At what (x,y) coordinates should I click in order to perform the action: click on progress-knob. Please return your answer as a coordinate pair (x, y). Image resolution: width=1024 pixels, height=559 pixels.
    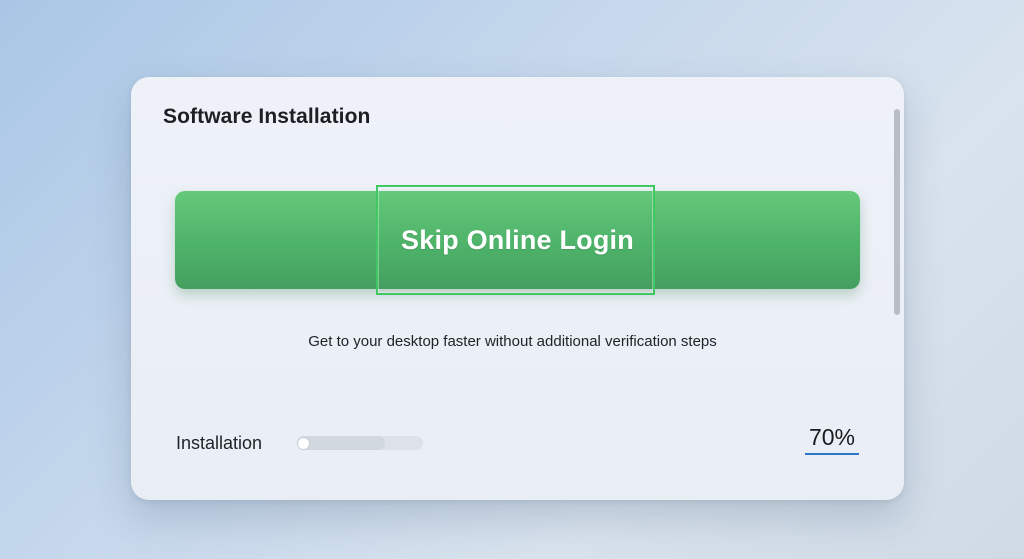
    Looking at the image, I should click on (303, 443).